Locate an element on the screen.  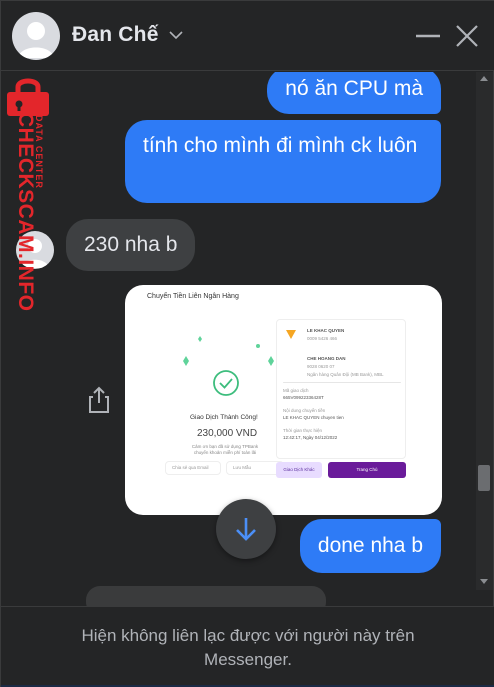
sender-name: LE KHAC QUYEN is located at coordinates (326, 330).